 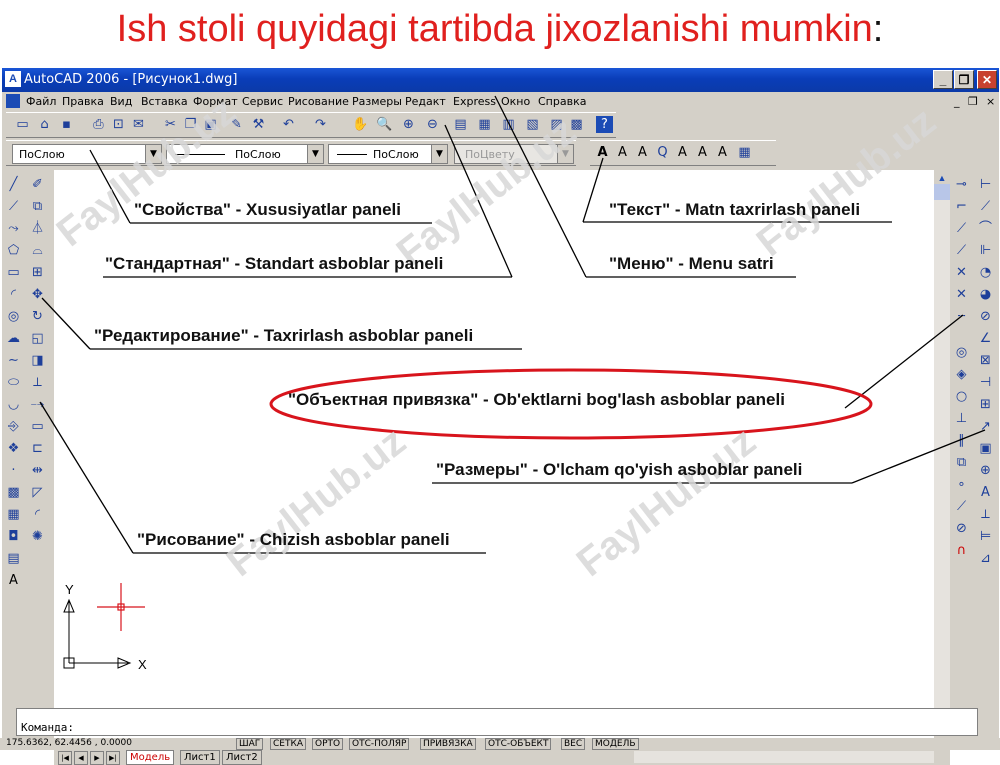 I want to click on snap-perpendicular-icon: ⊥, so click(x=961, y=418).